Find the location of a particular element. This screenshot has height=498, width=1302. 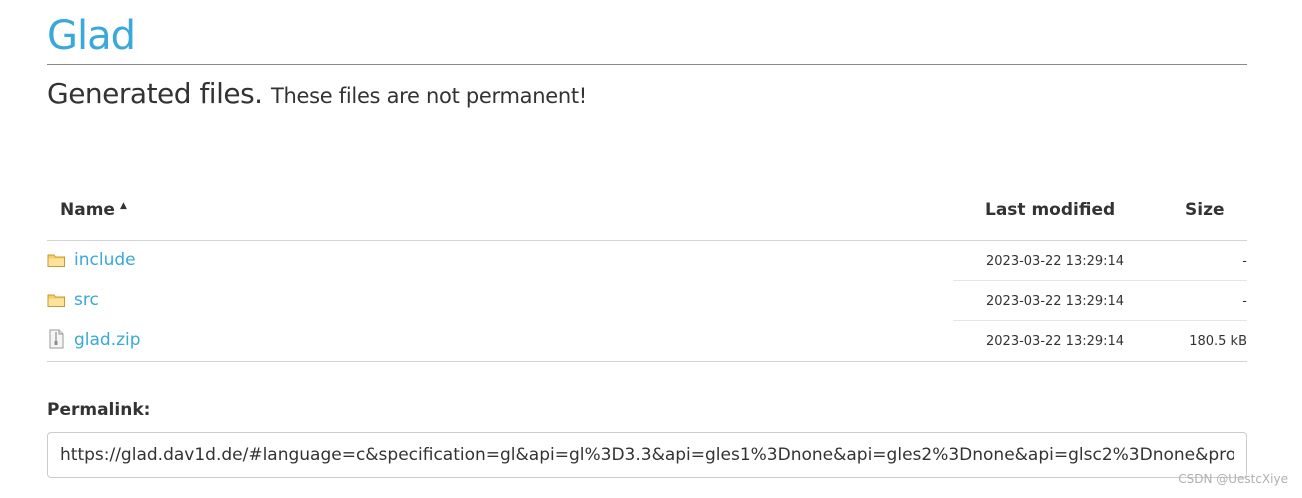

file-icon is located at coordinates (56, 339).